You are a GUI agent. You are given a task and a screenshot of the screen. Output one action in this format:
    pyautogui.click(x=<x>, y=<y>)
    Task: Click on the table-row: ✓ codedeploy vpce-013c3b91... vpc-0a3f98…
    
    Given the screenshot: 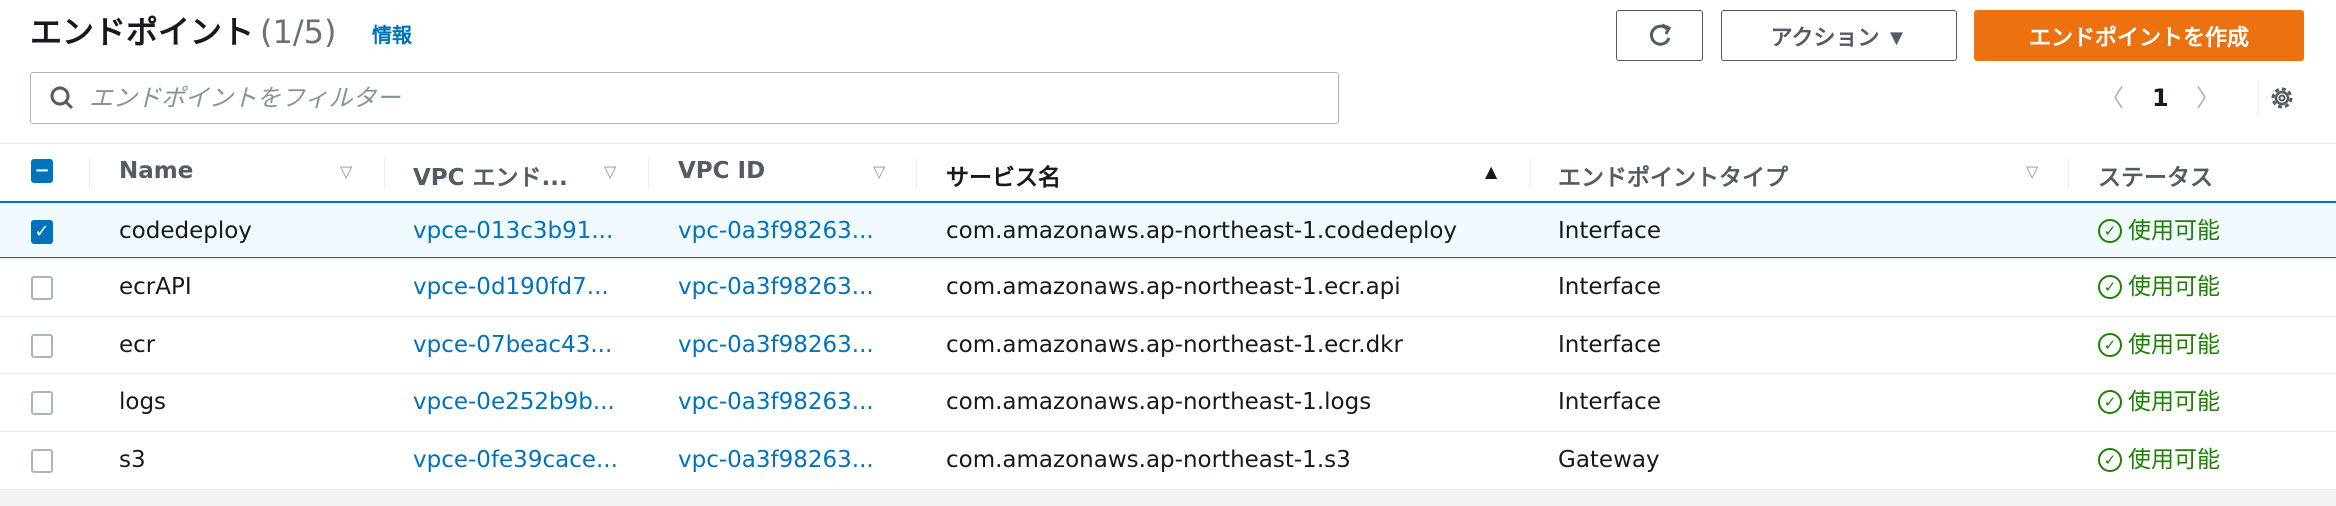 What is the action you would take?
    pyautogui.click(x=1168, y=230)
    